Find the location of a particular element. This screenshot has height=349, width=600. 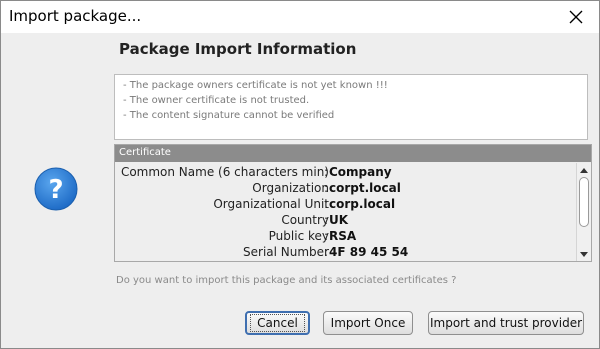

import-and-trust-button: Import and trust provider is located at coordinates (506, 323).